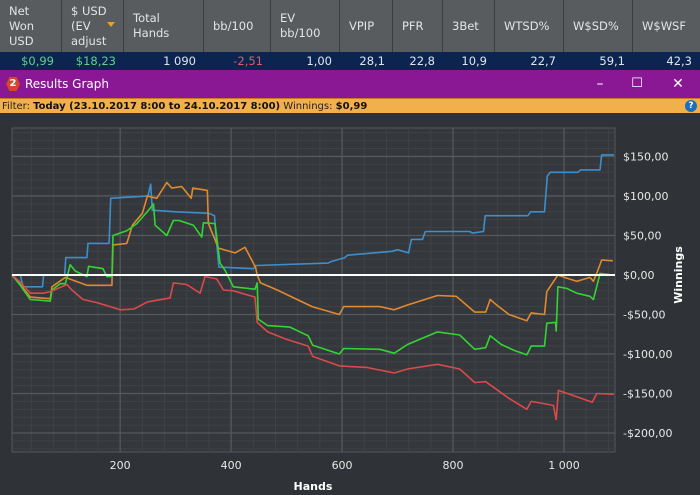 The height and width of the screenshot is (495, 700). I want to click on table-cell: 42,3, so click(679, 61).